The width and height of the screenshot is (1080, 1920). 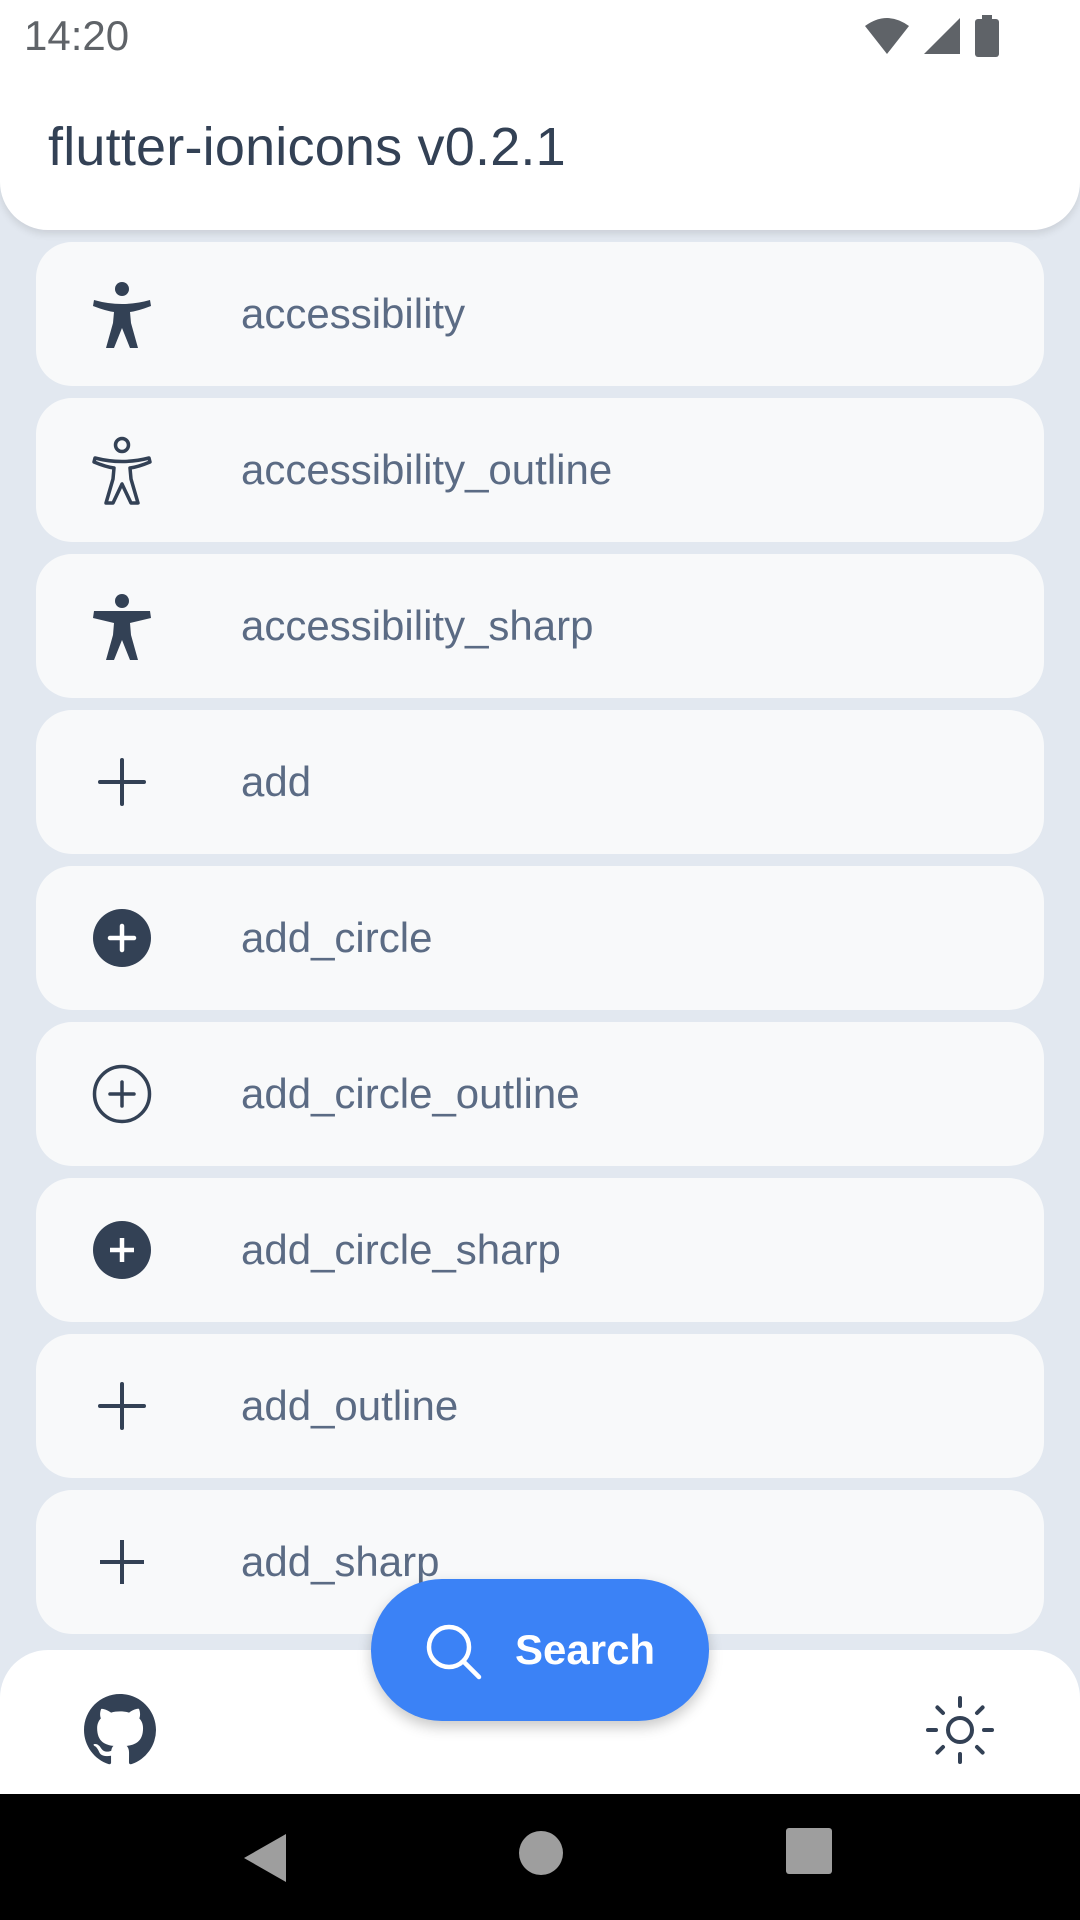 I want to click on list-item: add, so click(x=540, y=782).